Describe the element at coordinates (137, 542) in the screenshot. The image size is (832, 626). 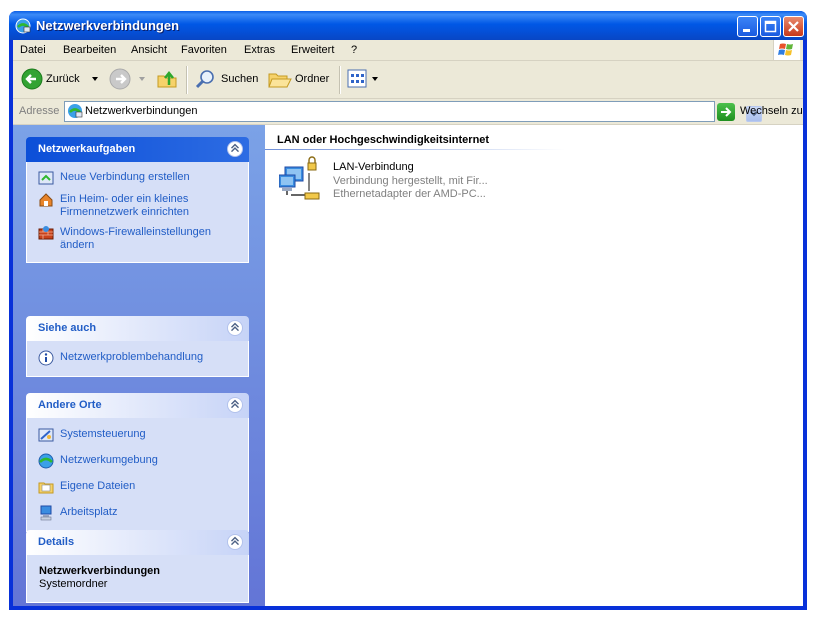
I see `panel-header: Details` at that location.